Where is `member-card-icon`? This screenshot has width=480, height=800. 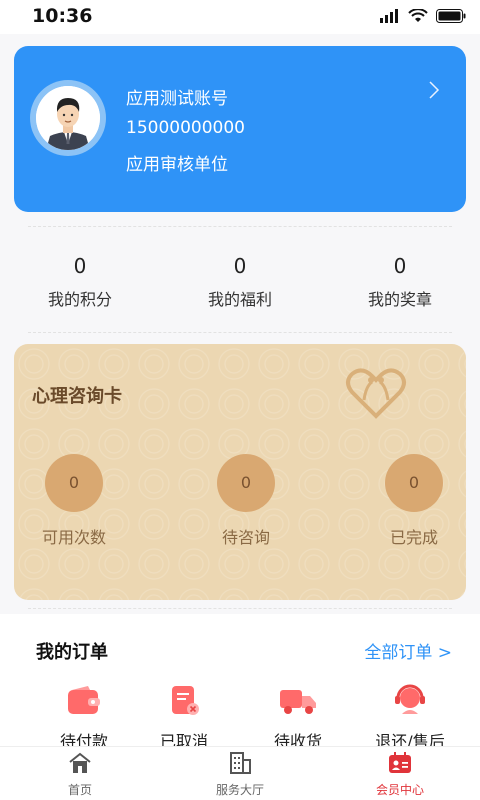 member-card-icon is located at coordinates (400, 762).